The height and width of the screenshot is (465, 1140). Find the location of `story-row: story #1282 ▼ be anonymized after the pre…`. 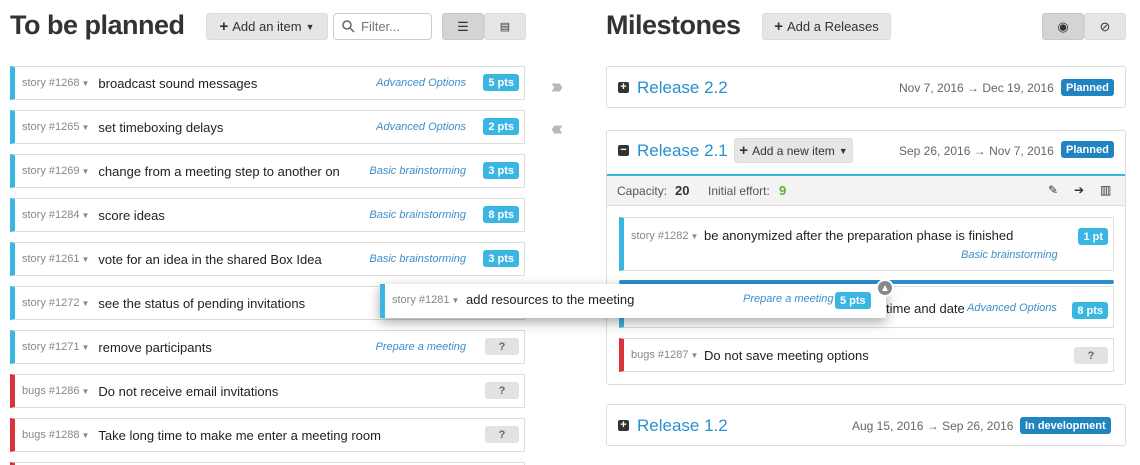

story-row: story #1282 ▼ be anonymized after the pre… is located at coordinates (866, 244).